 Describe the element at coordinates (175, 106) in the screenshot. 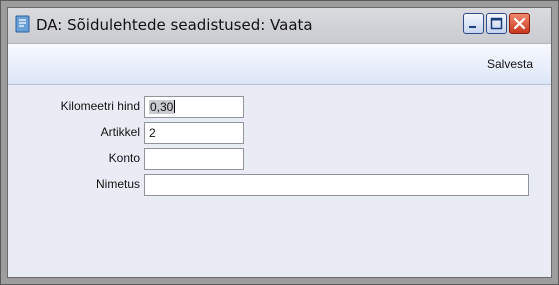

I see `text-caret` at that location.